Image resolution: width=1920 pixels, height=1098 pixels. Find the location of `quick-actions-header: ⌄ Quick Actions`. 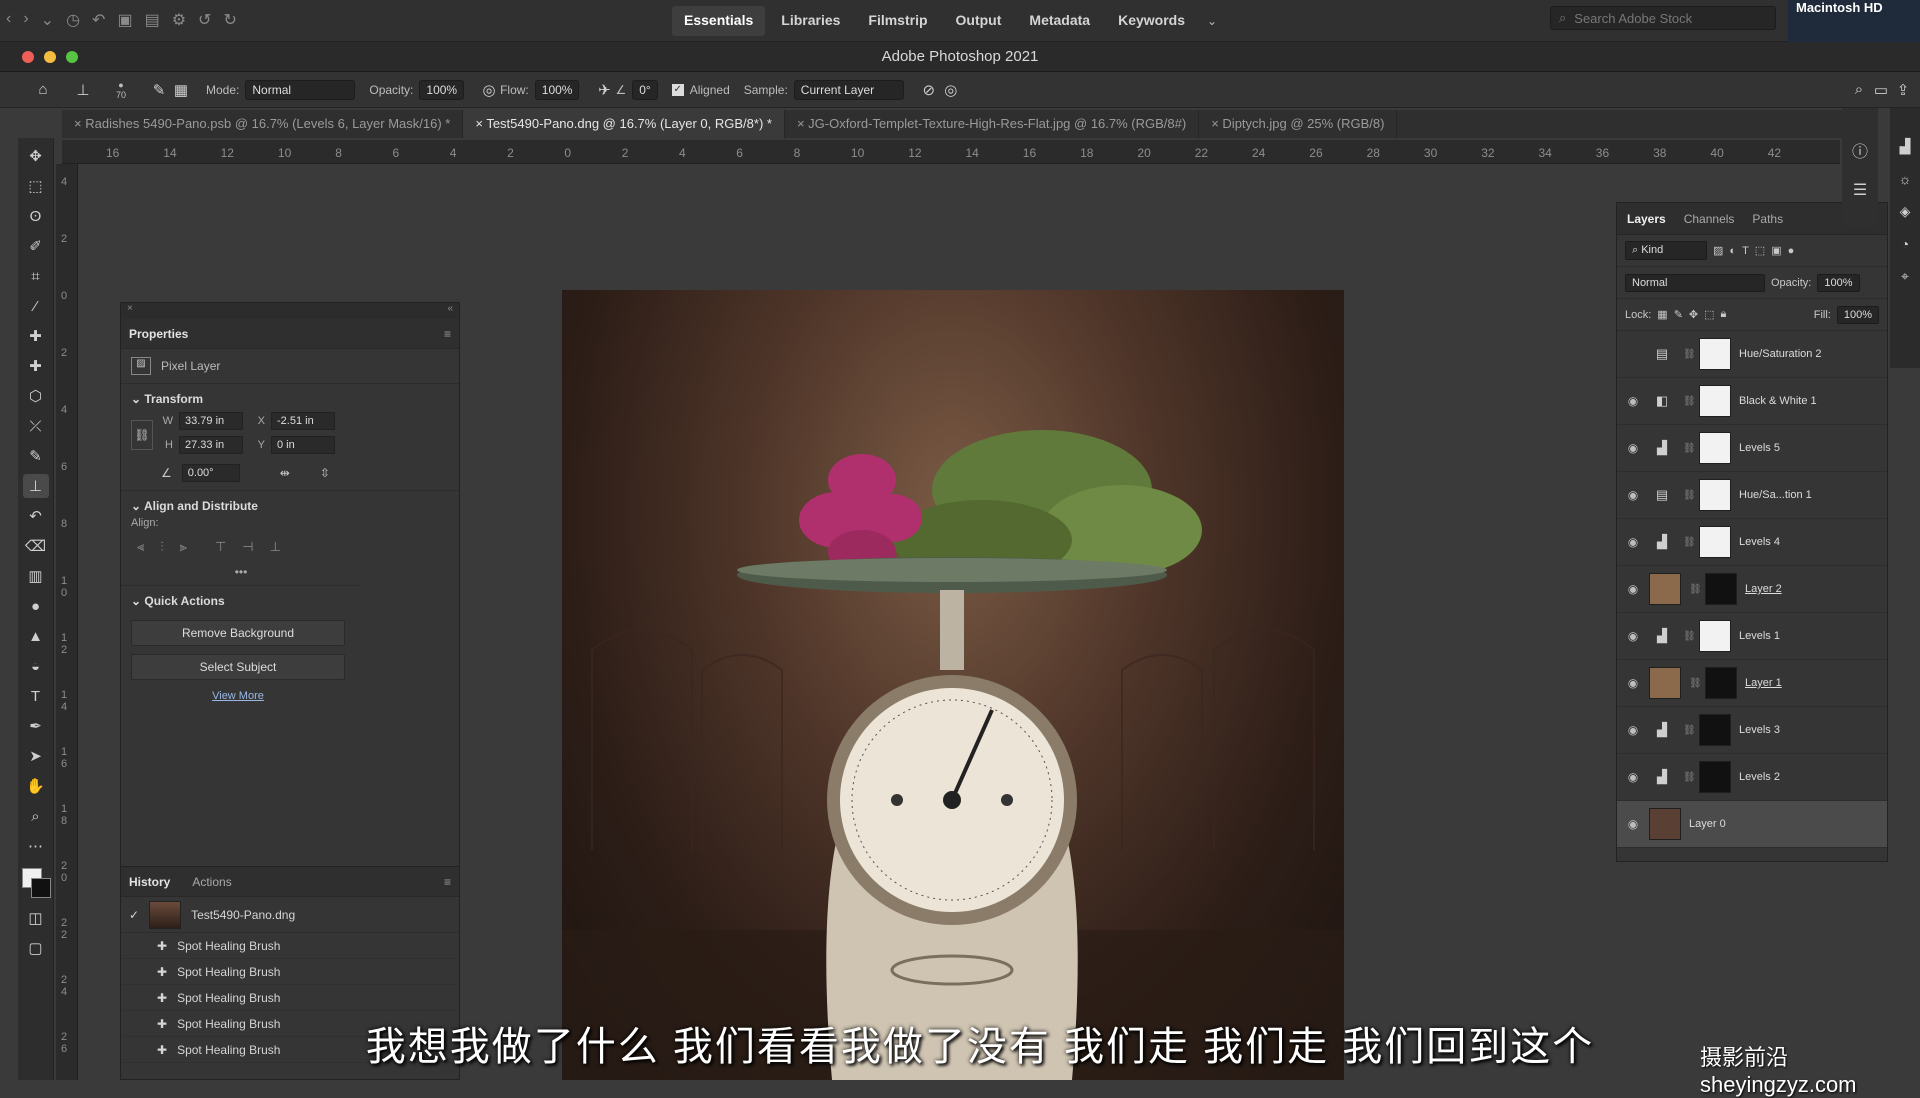

quick-actions-header: ⌄ Quick Actions is located at coordinates (290, 599).